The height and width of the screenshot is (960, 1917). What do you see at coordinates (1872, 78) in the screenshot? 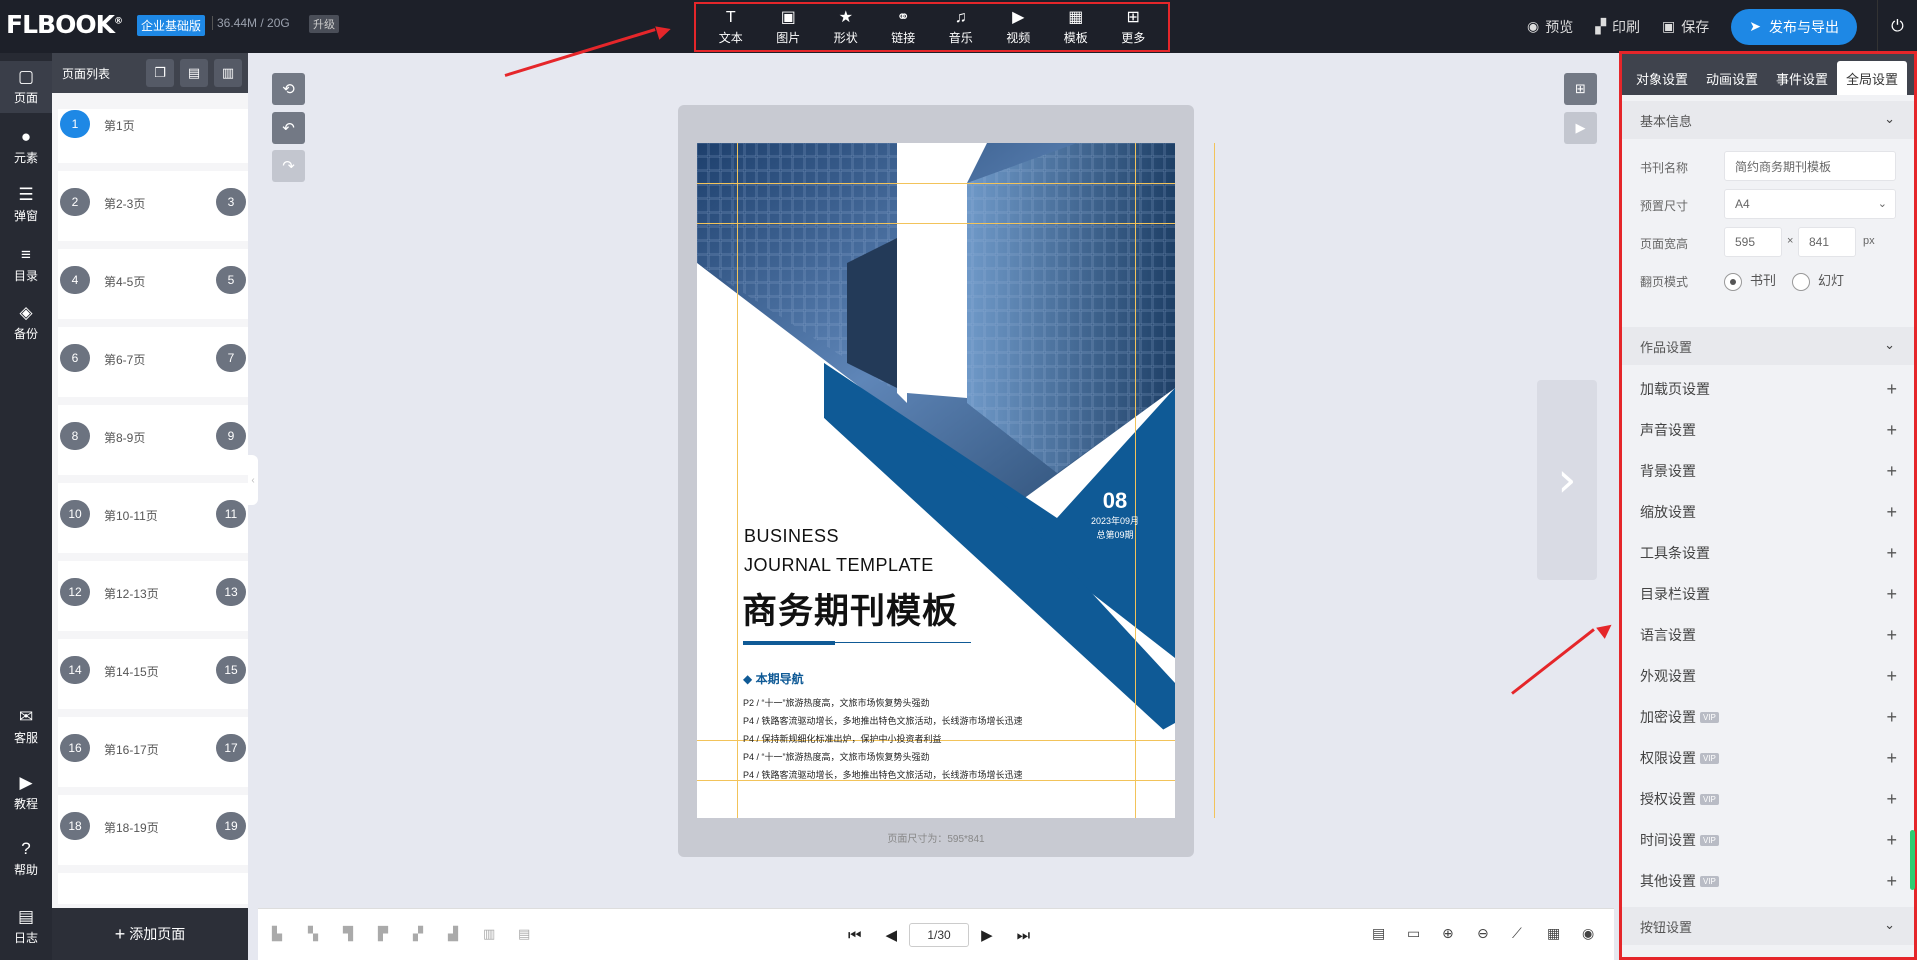
I see `settings-tab: 全局设置` at bounding box center [1872, 78].